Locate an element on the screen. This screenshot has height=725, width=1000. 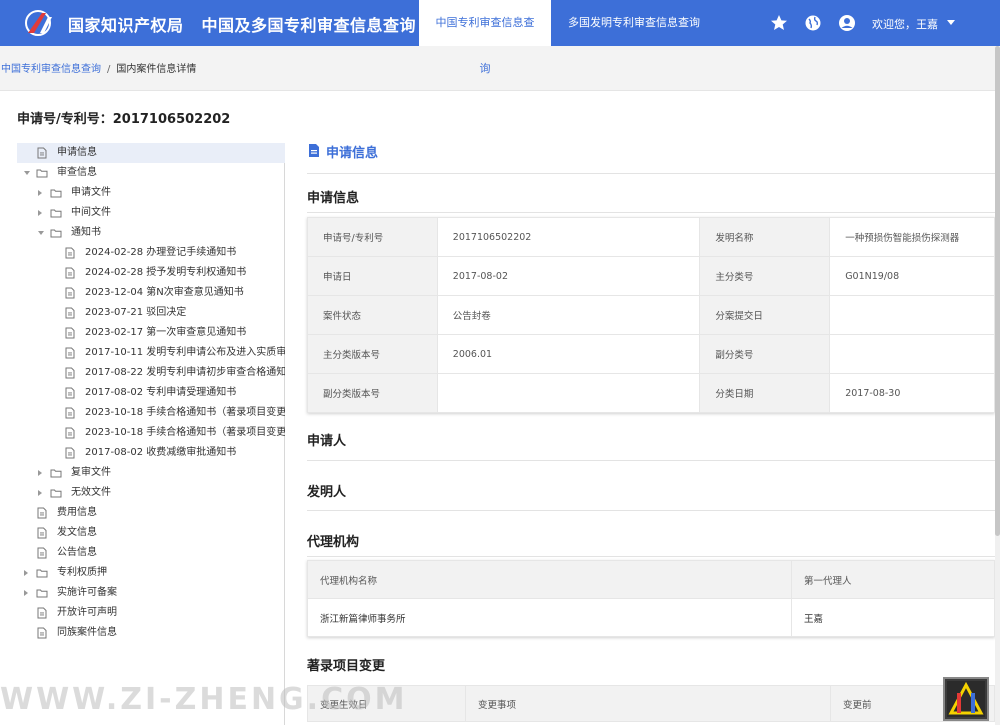
tree-item: 开放许可声明 is located at coordinates (151, 613).